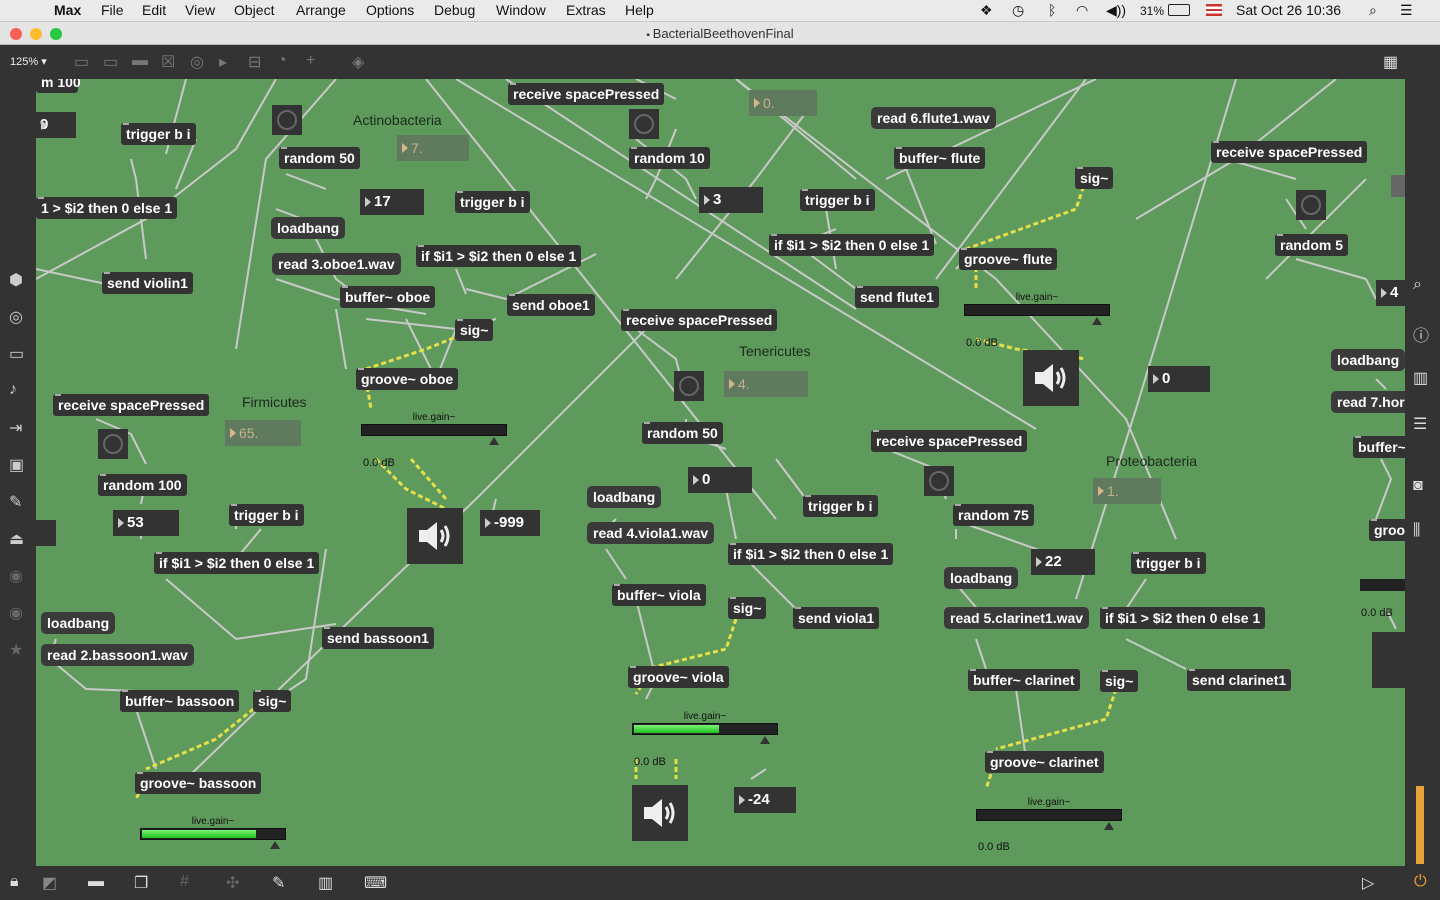 This screenshot has width=1440, height=900. I want to click on toolbar-comment-icon: ▬, so click(140, 61).